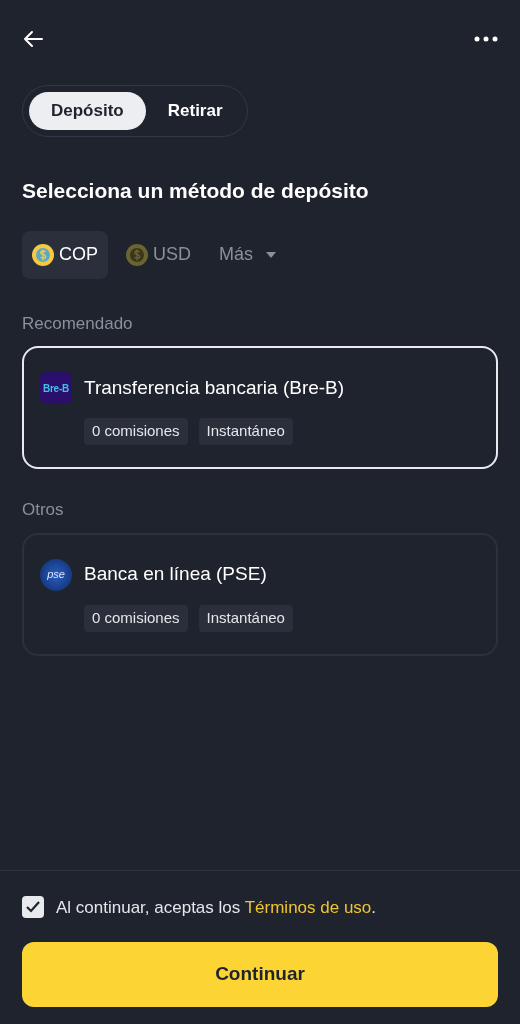 This screenshot has width=520, height=1024. What do you see at coordinates (43, 510) in the screenshot?
I see `section-heading: Otros` at bounding box center [43, 510].